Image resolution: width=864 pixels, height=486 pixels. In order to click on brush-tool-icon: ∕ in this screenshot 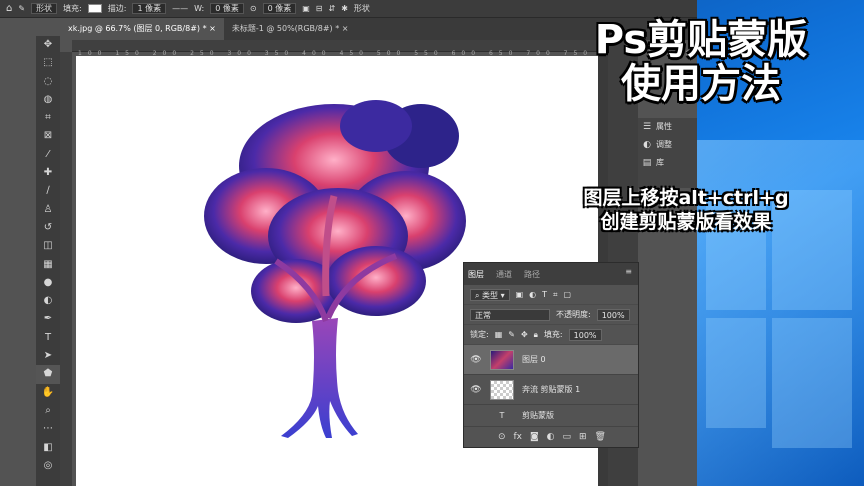, I will do `click(48, 191)`.